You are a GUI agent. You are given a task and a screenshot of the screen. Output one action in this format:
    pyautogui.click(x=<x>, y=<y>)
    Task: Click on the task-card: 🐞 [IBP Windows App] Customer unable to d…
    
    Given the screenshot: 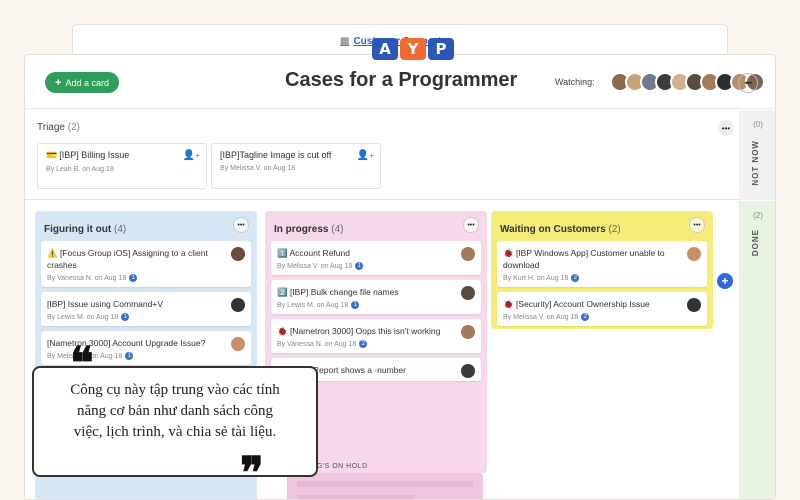 What is the action you would take?
    pyautogui.click(x=602, y=264)
    